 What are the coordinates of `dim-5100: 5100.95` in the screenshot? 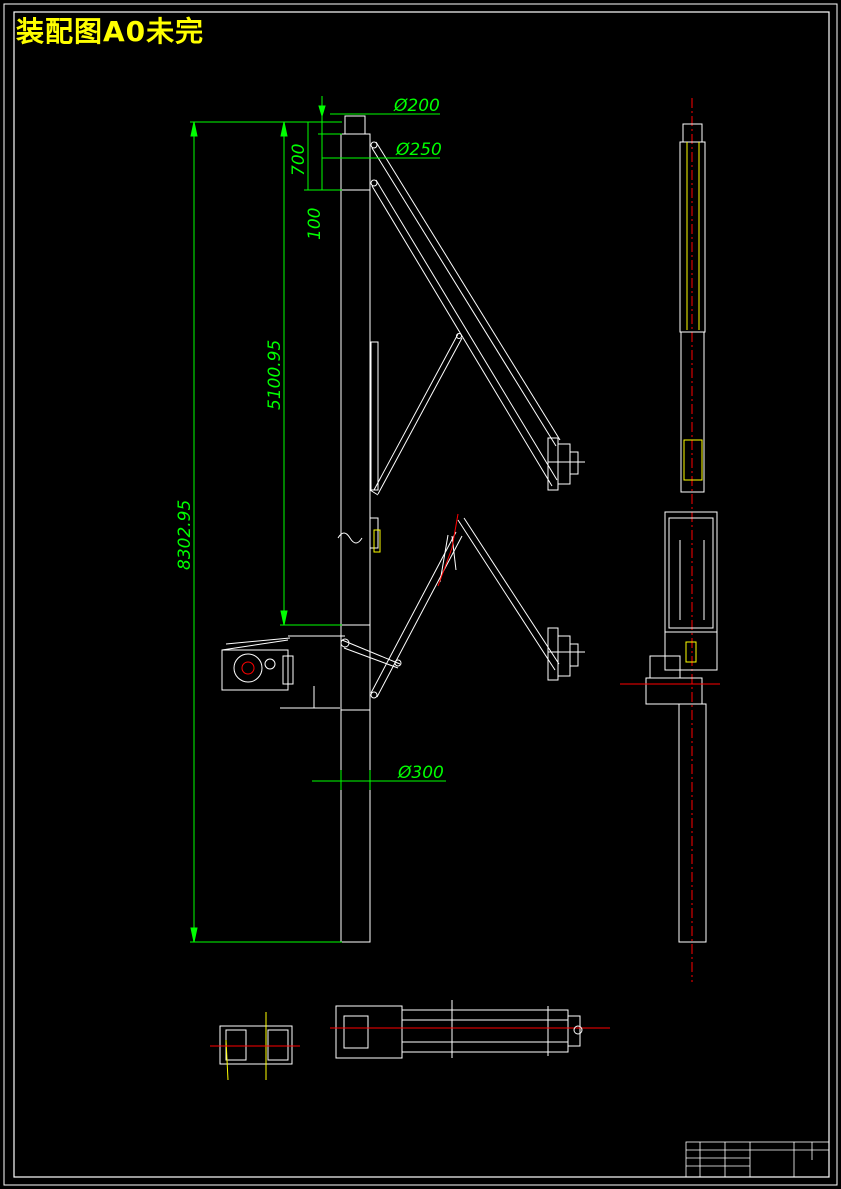 It's located at (275, 375).